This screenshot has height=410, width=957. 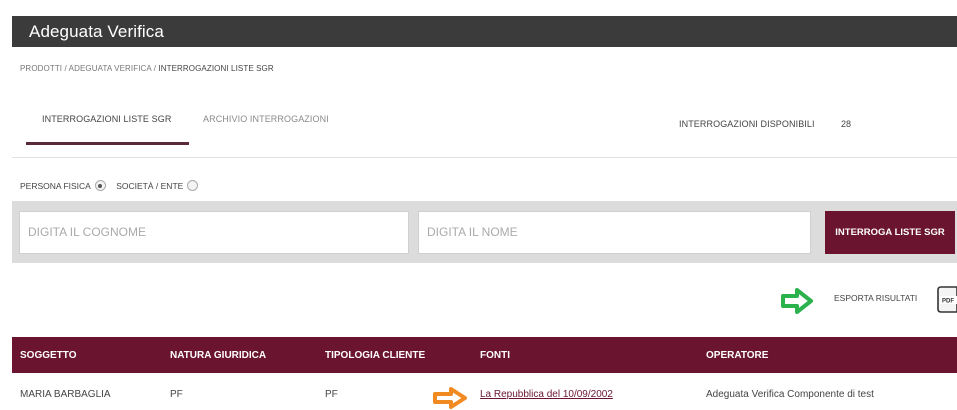 What do you see at coordinates (790, 394) in the screenshot?
I see `cell-operatore: Adeguata Verifica Componente di test` at bounding box center [790, 394].